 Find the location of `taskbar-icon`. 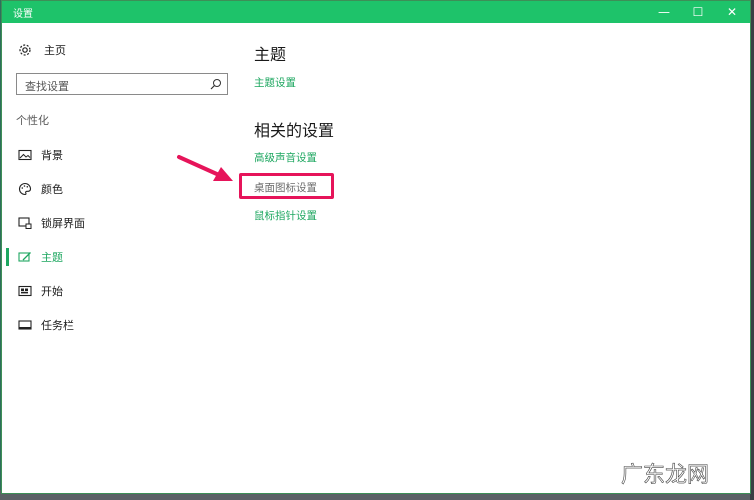

taskbar-icon is located at coordinates (25, 325).